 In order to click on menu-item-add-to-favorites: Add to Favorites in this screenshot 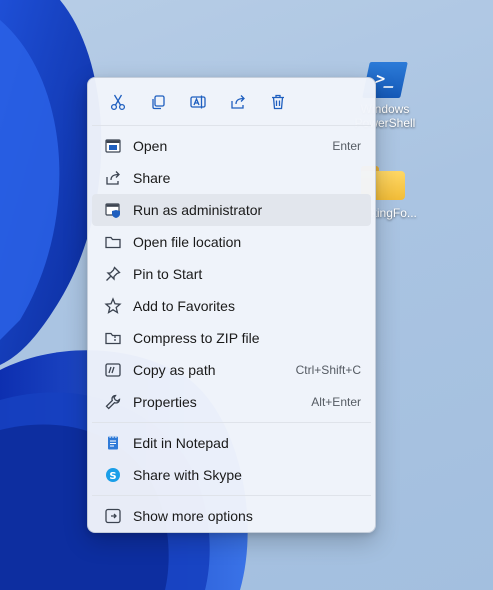, I will do `click(231, 306)`.